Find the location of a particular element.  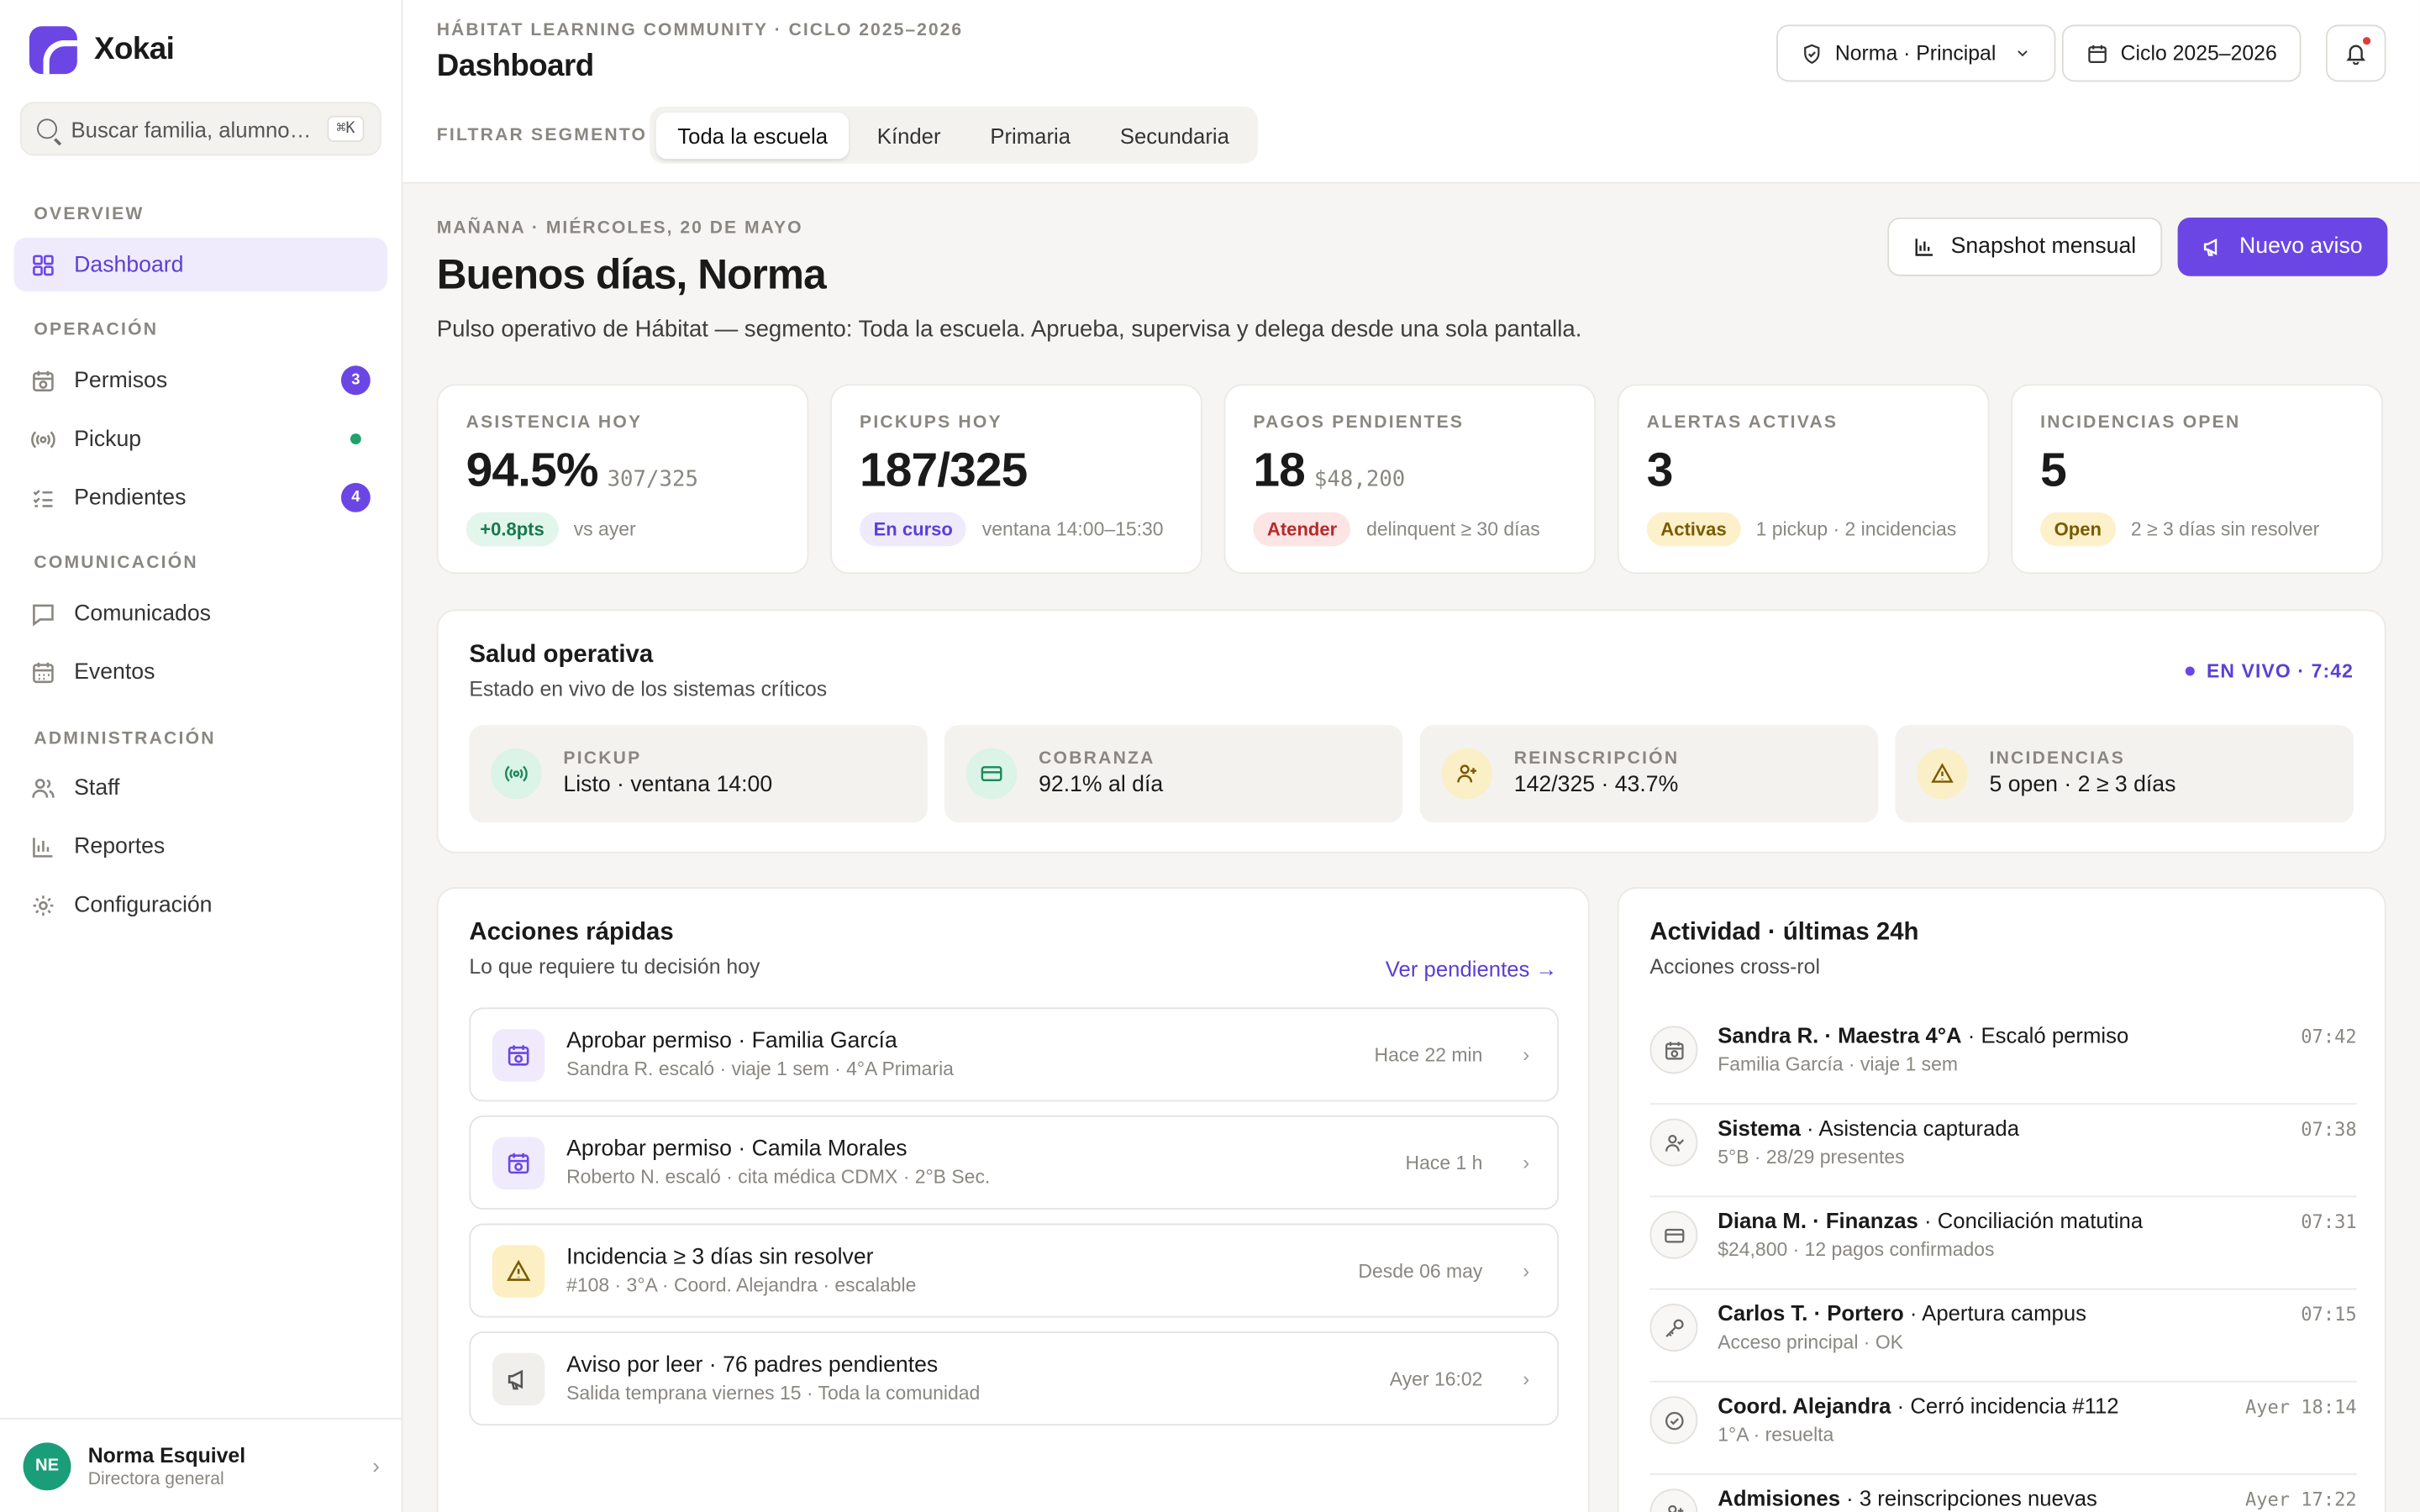

warning-icon is located at coordinates (518, 1270).